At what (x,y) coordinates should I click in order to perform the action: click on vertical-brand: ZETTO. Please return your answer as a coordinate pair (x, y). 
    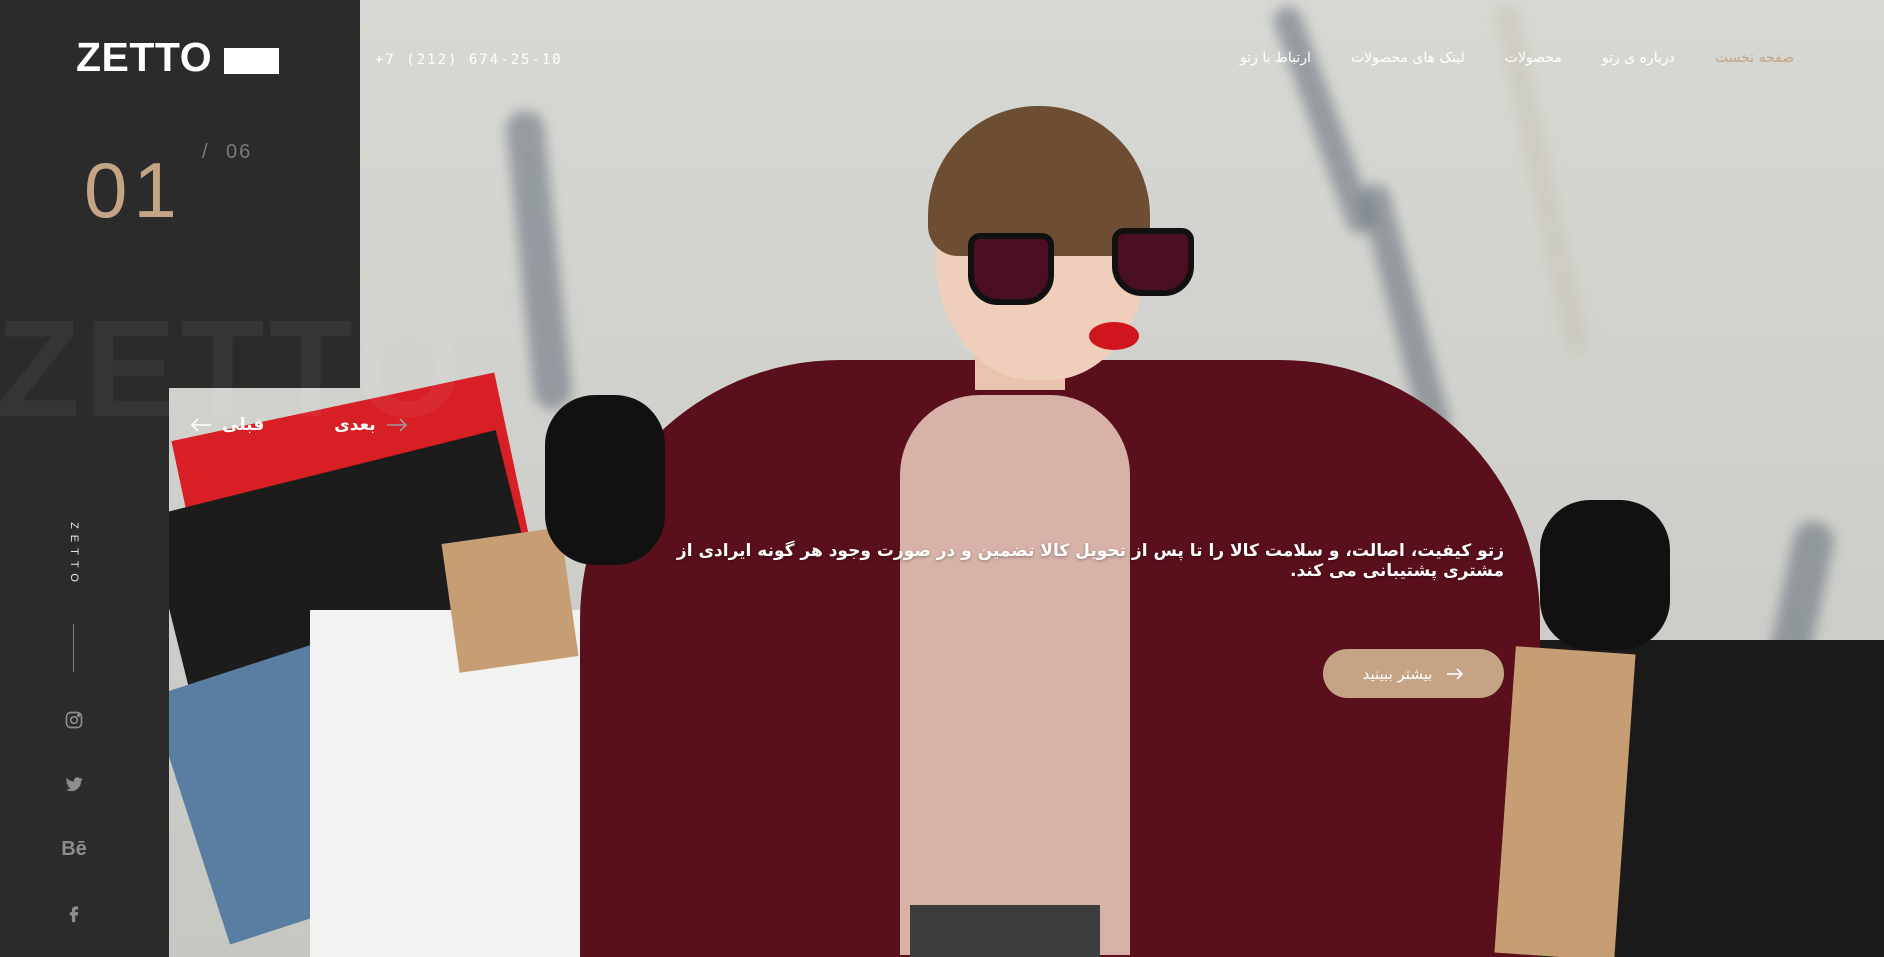
    Looking at the image, I should click on (74, 555).